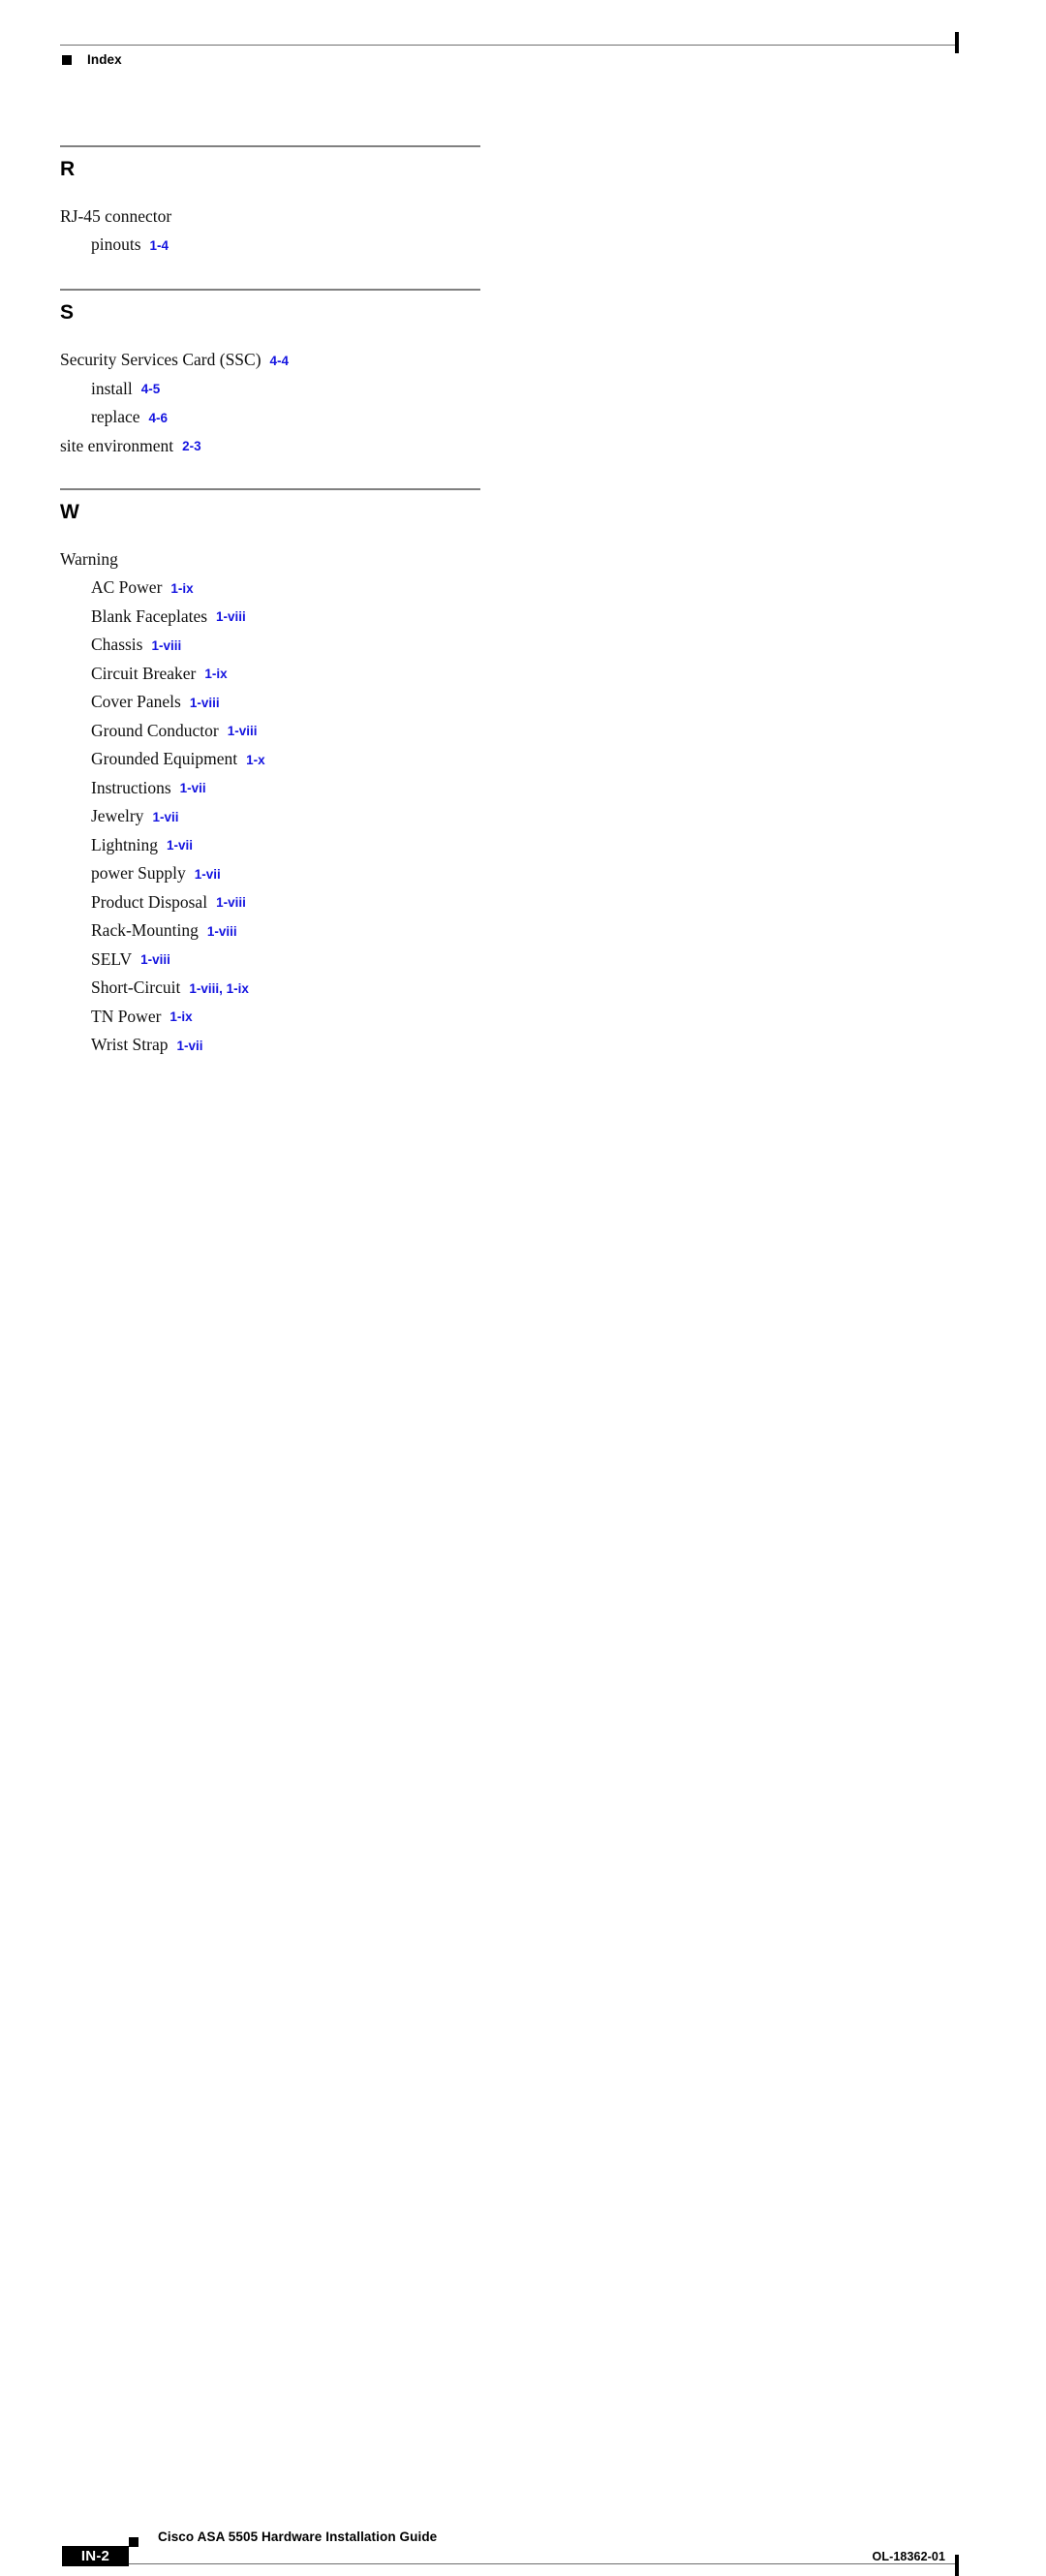  I want to click on index-entry: power Supply 1-vii, so click(312, 873).